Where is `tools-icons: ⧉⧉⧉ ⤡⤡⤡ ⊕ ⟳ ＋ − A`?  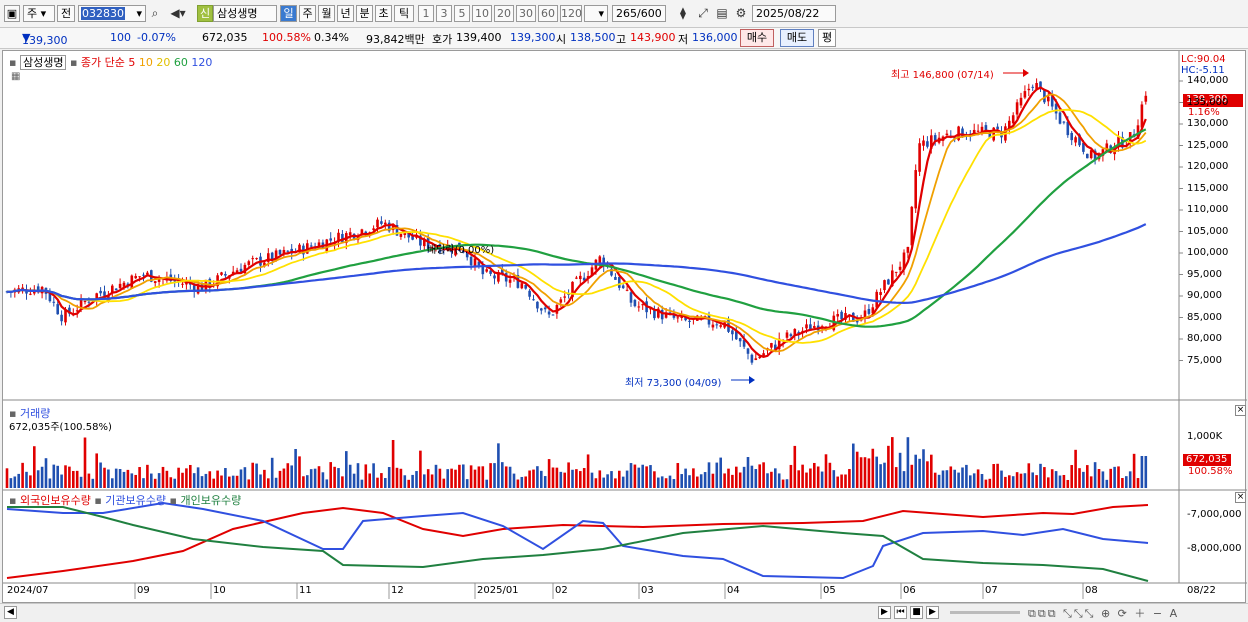 tools-icons: ⧉⧉⧉ ⤡⤡⤡ ⊕ ⟳ ＋ − A is located at coordinates (1103, 613).